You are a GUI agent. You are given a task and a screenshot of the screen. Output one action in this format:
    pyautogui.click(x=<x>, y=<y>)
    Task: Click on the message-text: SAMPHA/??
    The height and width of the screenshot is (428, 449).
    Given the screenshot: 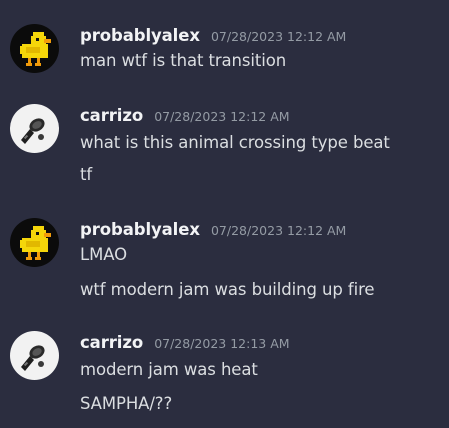 What is the action you would take?
    pyautogui.click(x=126, y=403)
    